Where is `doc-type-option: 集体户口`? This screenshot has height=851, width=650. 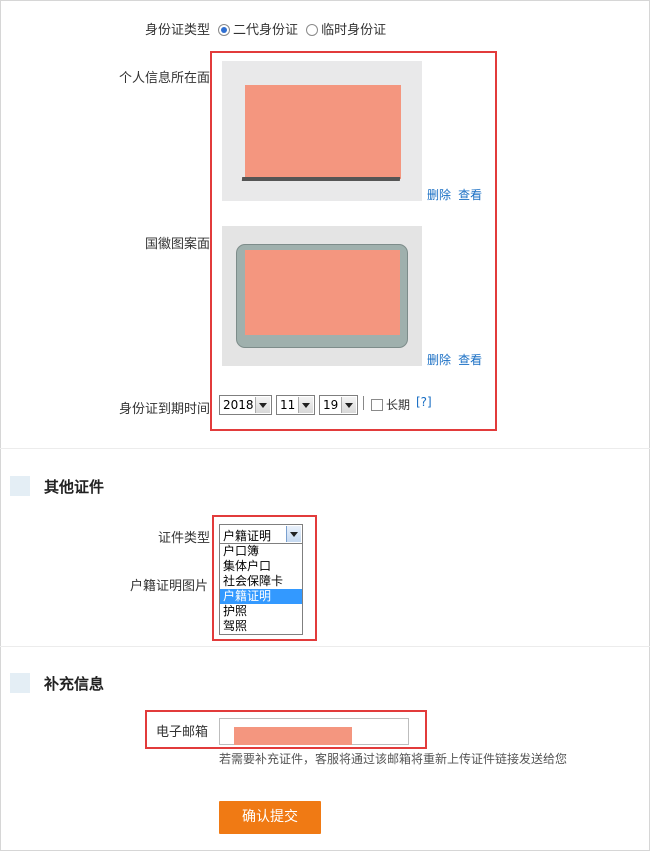
doc-type-option: 集体户口 is located at coordinates (261, 566).